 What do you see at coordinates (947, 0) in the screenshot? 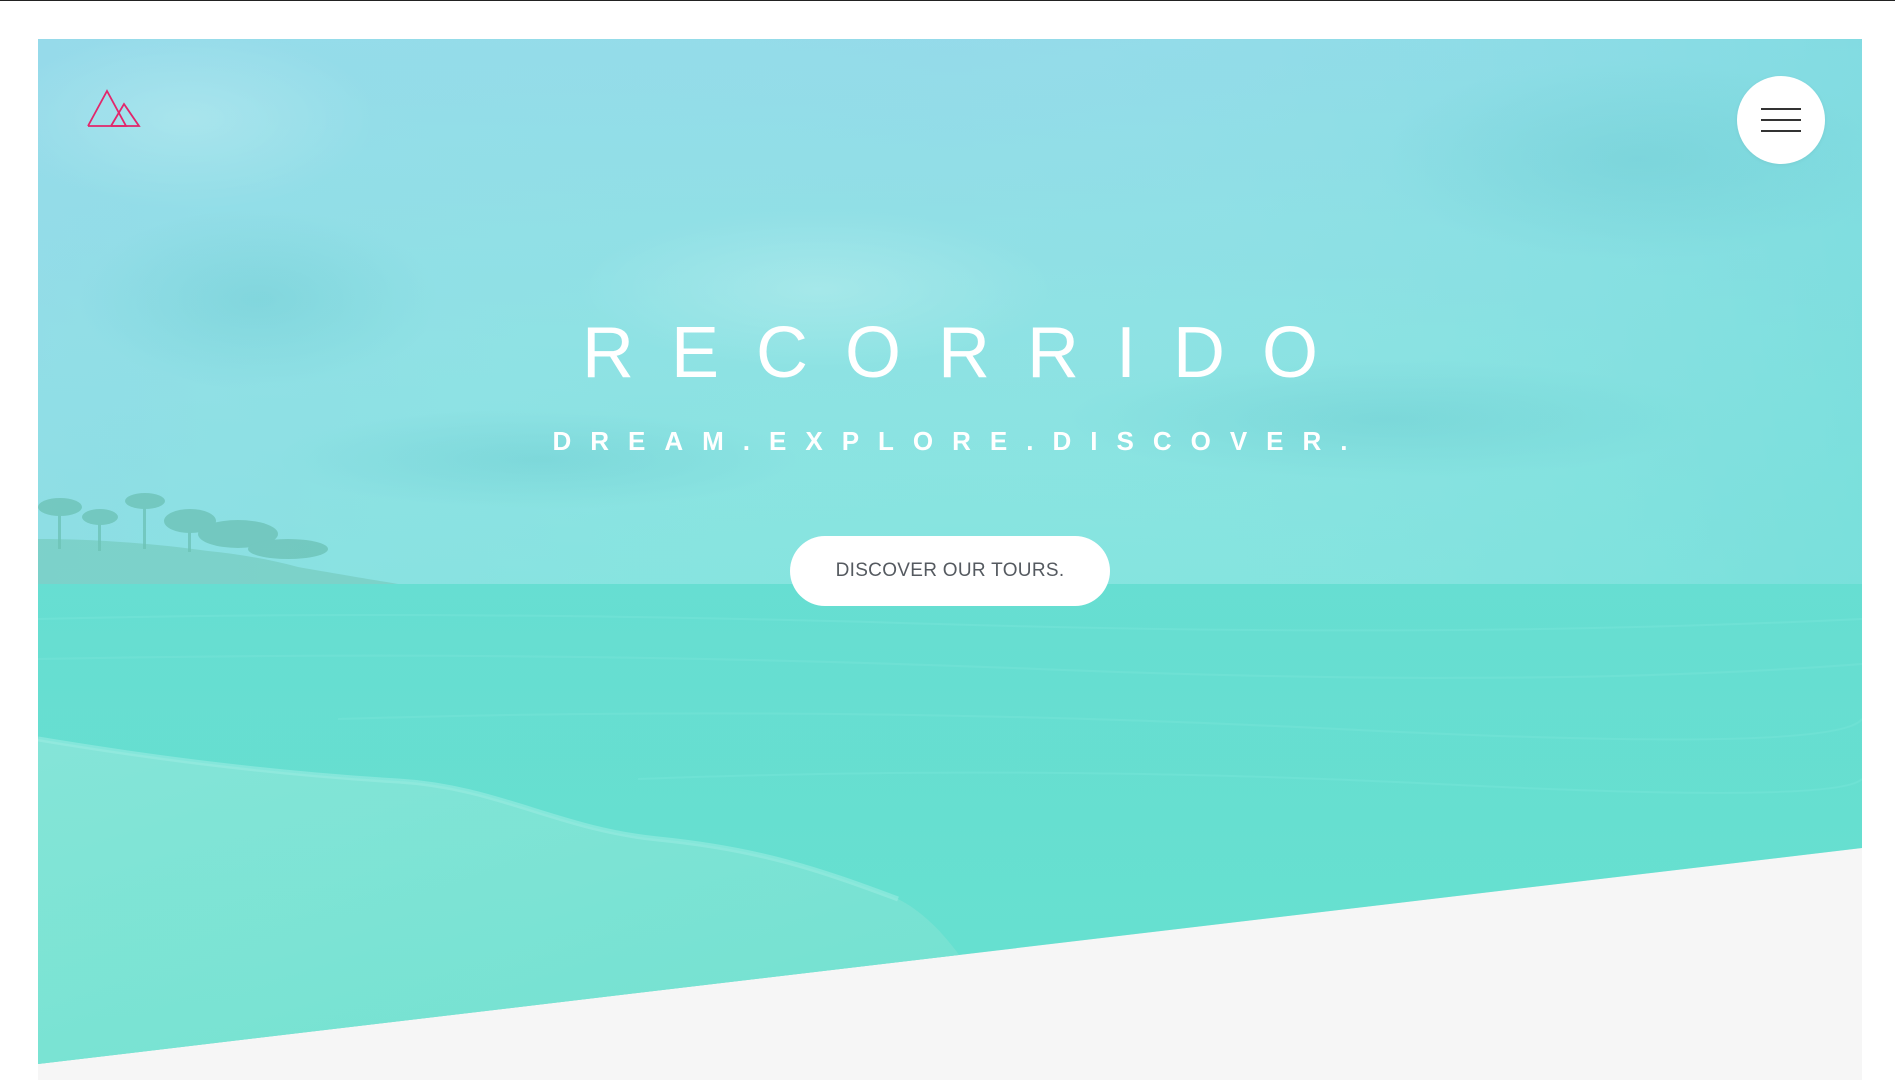
I see `top-border-line` at bounding box center [947, 0].